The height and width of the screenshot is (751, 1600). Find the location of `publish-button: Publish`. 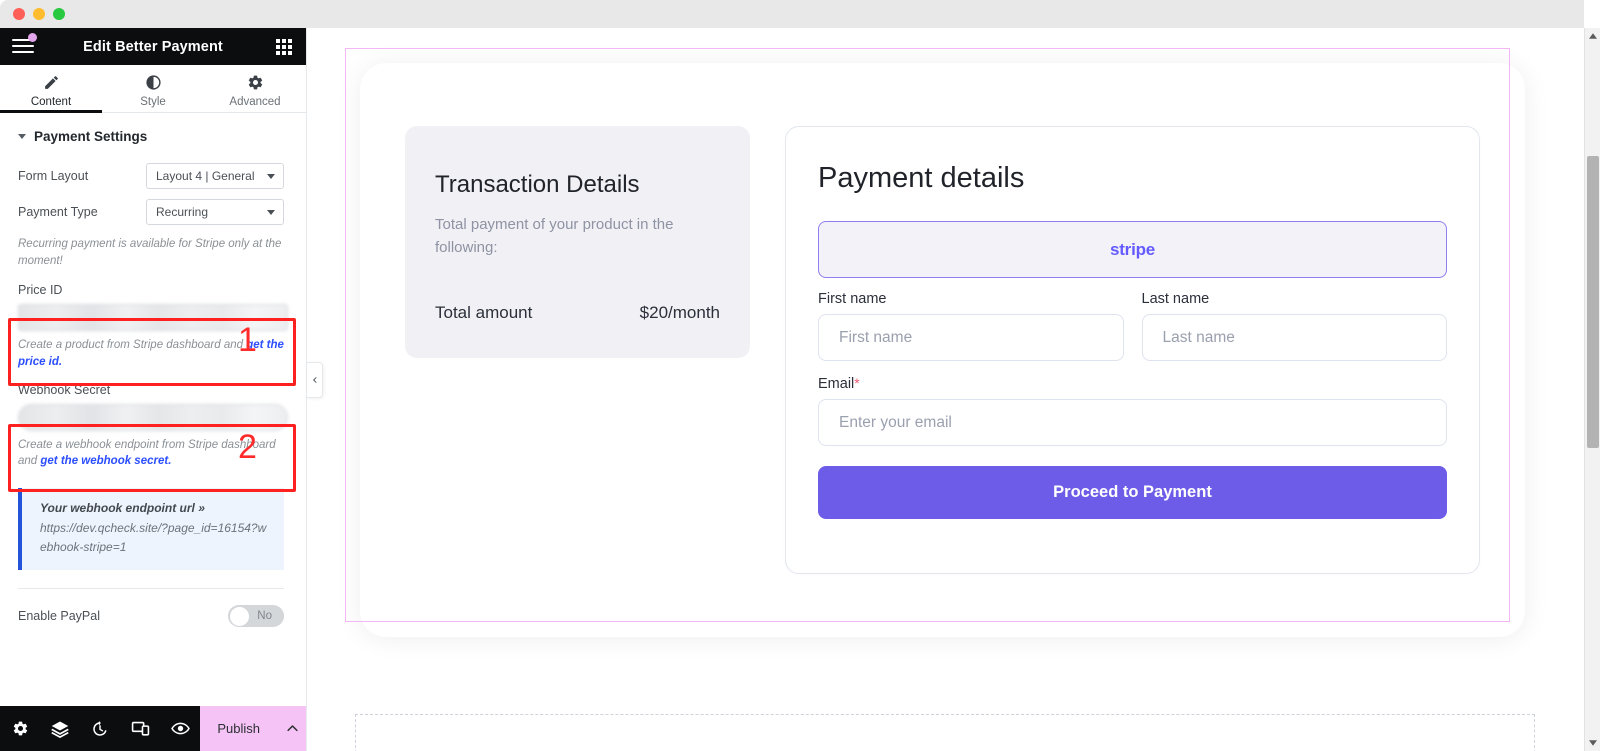

publish-button: Publish is located at coordinates (239, 728).